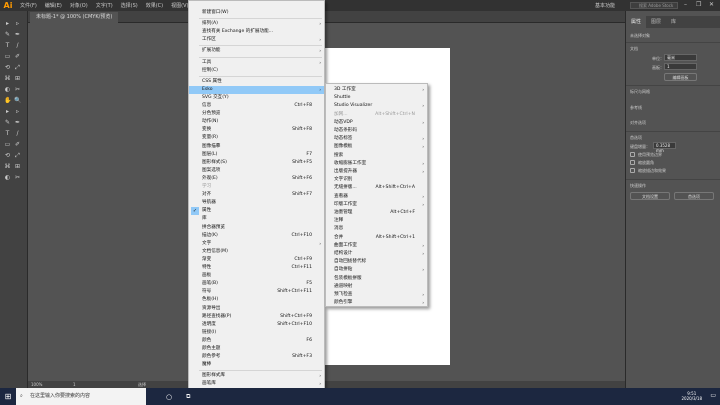  What do you see at coordinates (256, 171) in the screenshot?
I see `menu-item: 图案选项` at bounding box center [256, 171].